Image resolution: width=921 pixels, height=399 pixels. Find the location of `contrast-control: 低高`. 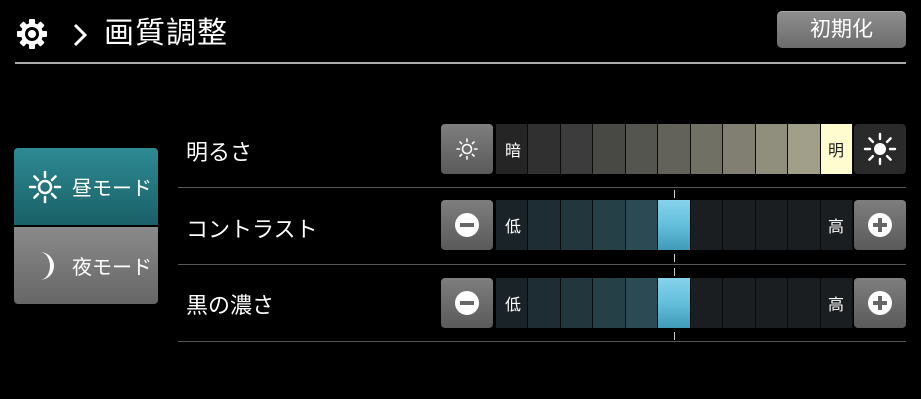

contrast-control: 低高 is located at coordinates (673, 225).